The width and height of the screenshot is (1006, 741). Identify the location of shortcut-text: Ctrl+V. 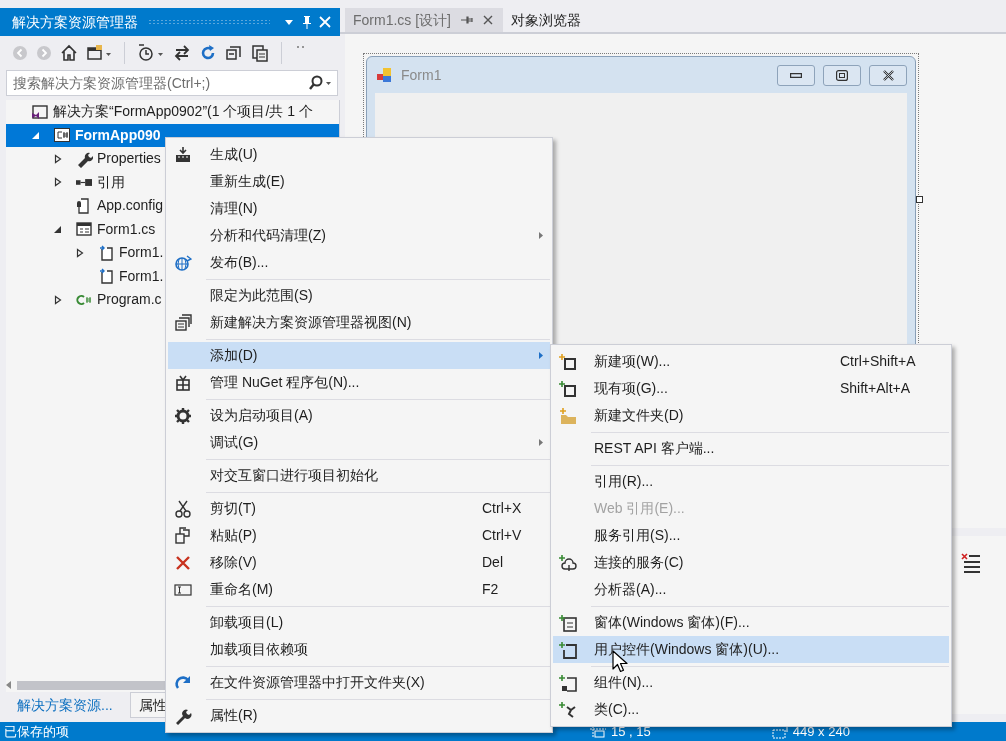
(502, 535).